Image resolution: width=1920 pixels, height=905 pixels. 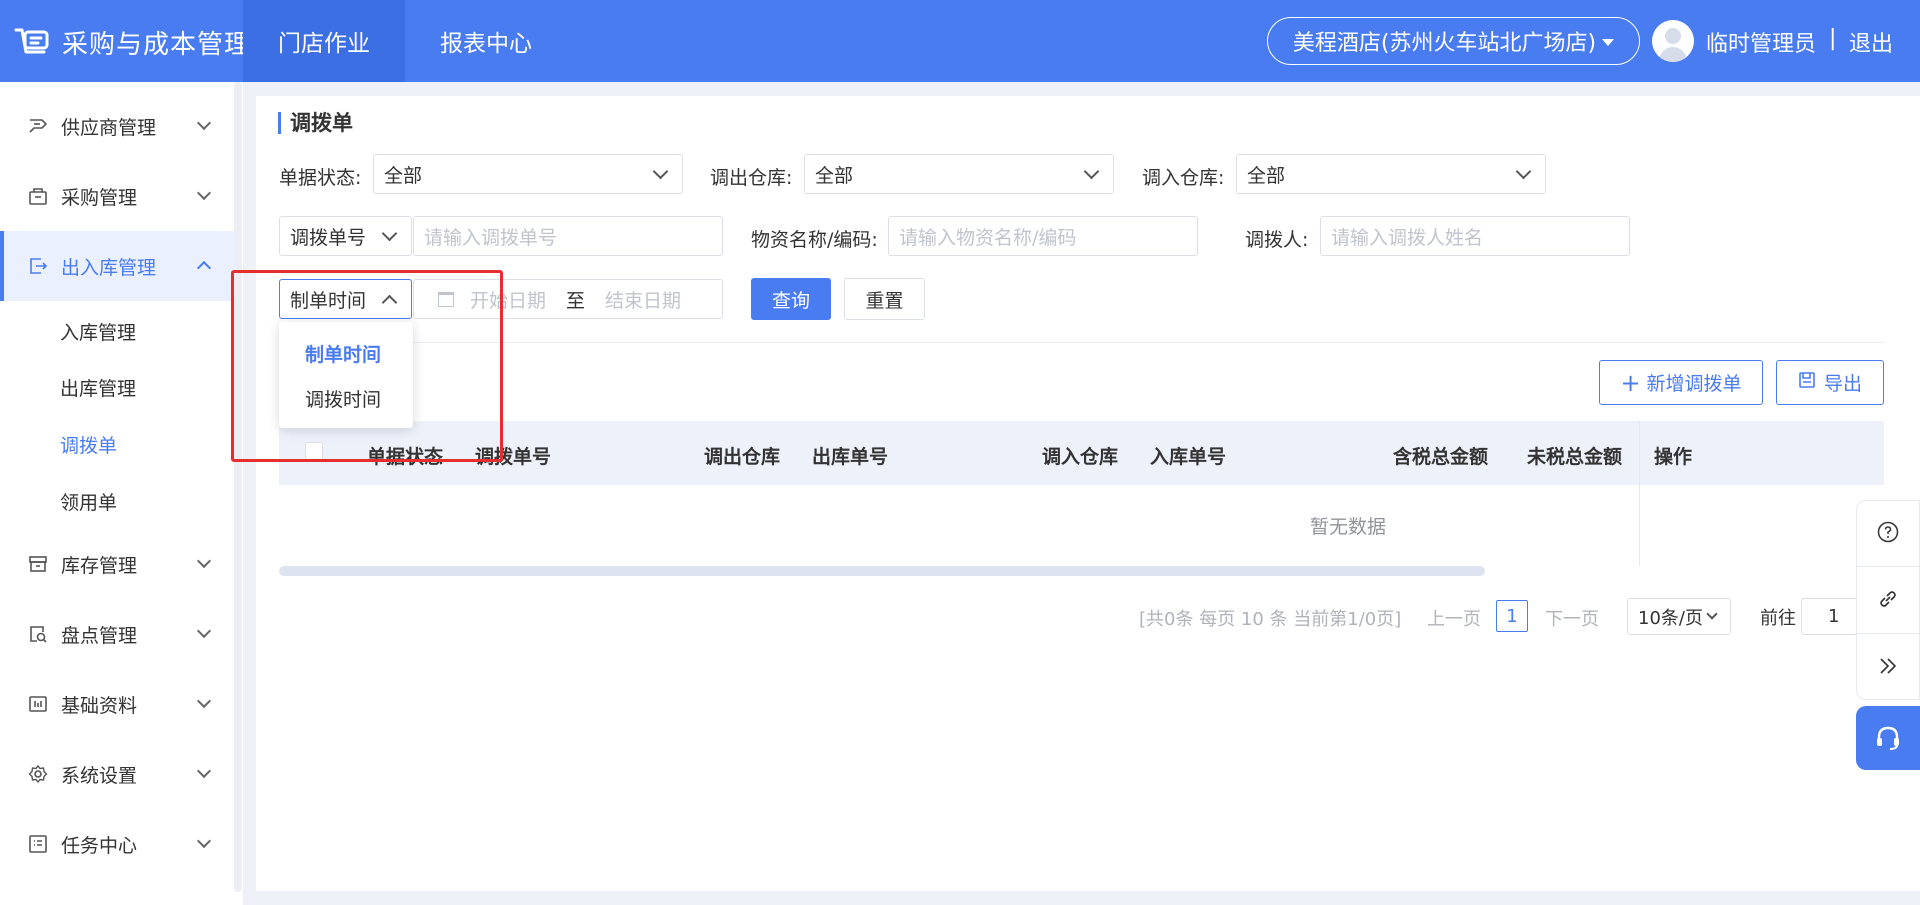 I want to click on fixed-column-divider, so click(x=1639, y=493).